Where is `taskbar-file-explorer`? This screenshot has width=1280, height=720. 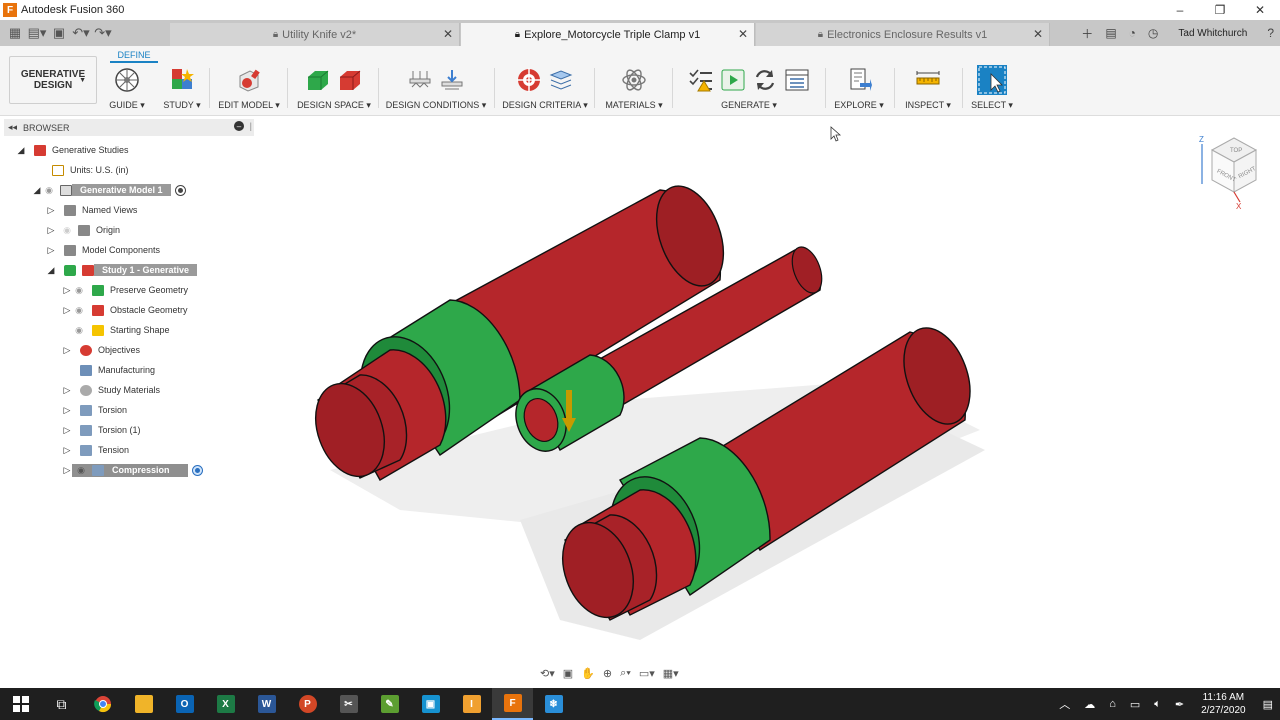 taskbar-file-explorer is located at coordinates (143, 704).